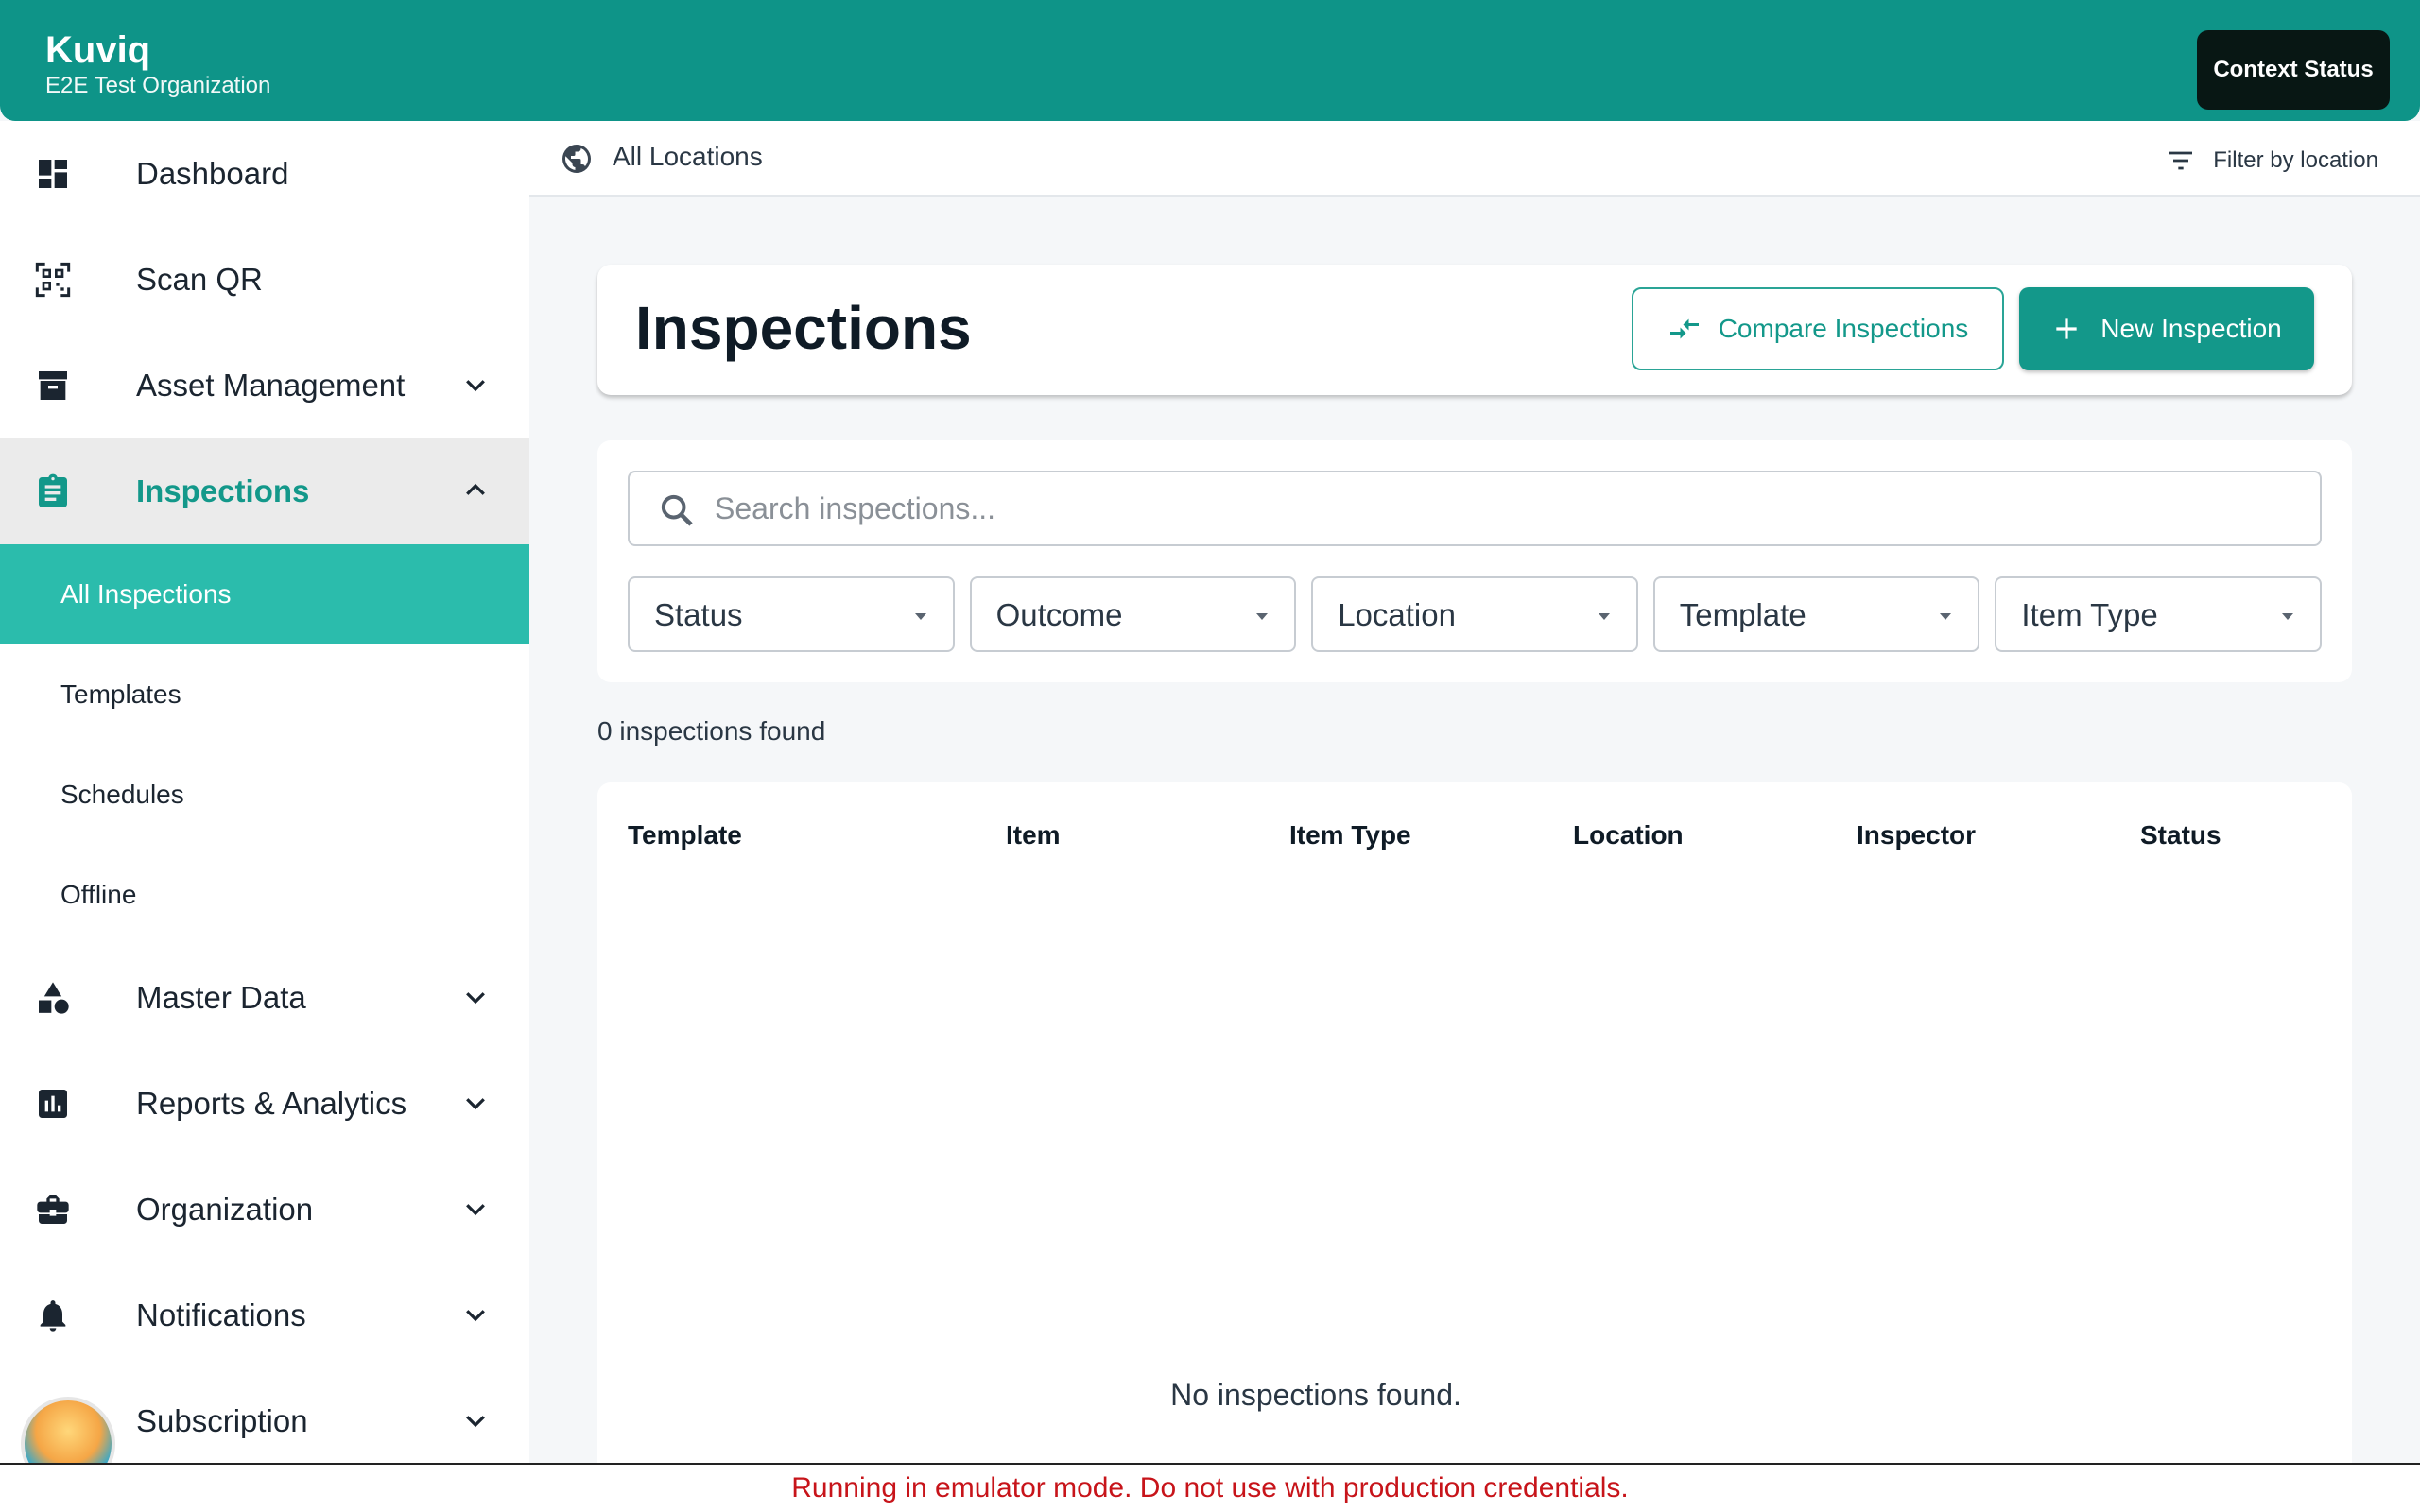  I want to click on column-header-status: Status, so click(2180, 835).